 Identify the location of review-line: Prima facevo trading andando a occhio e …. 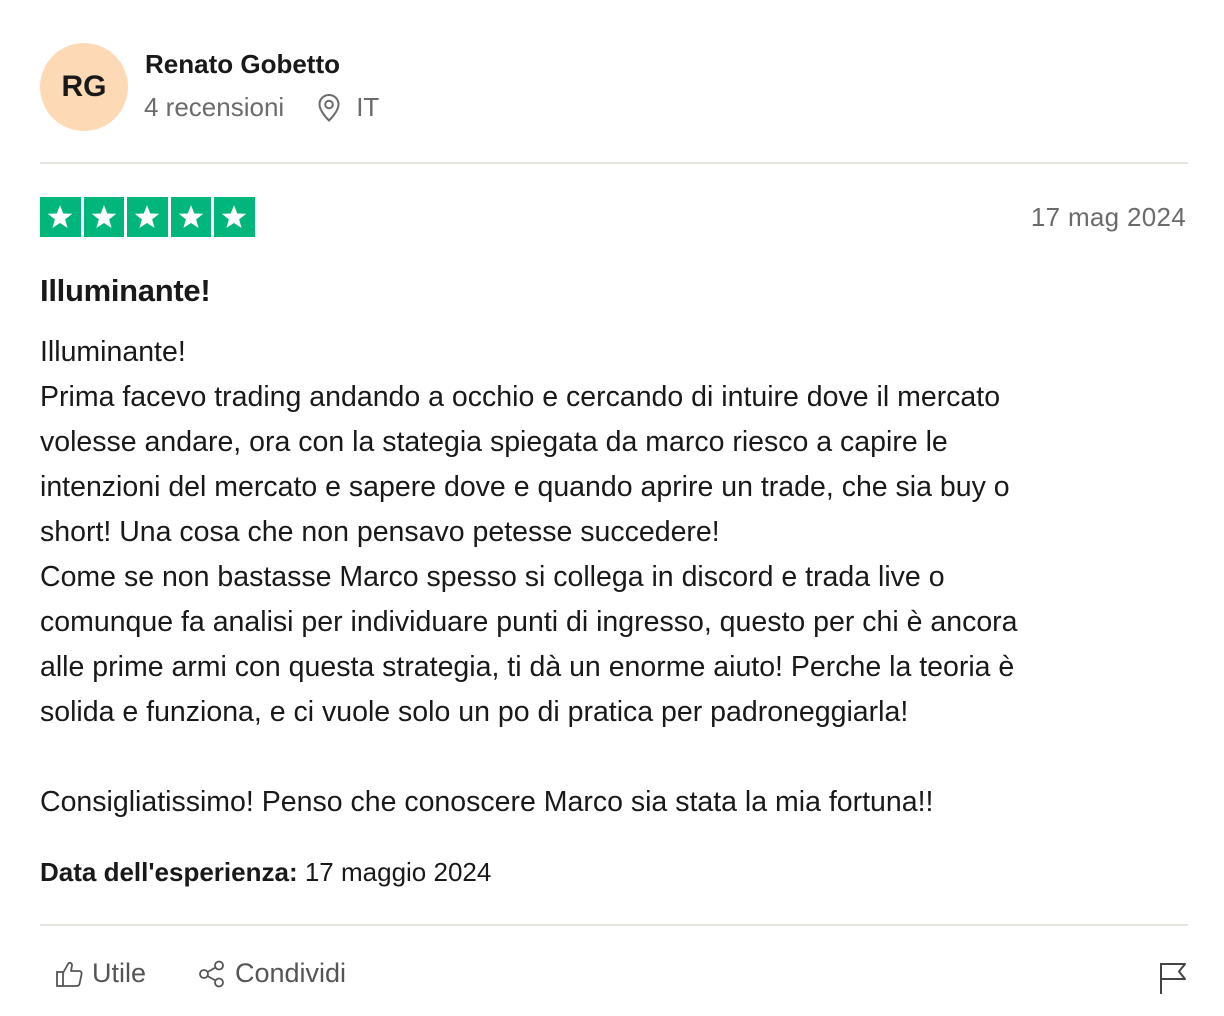
(520, 397).